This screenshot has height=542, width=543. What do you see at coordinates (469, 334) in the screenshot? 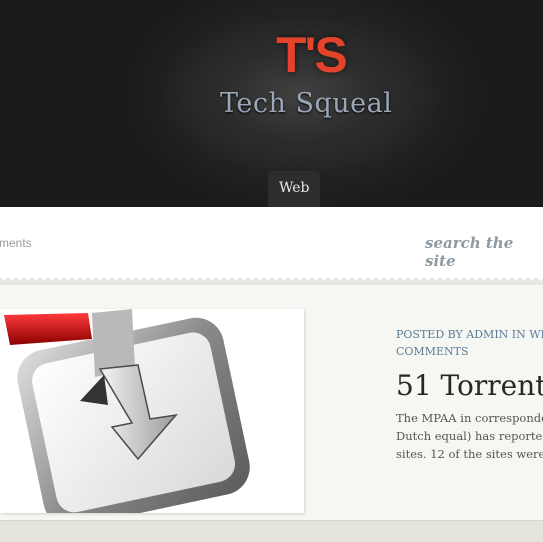
I see `post-meta-line: POSTED BY ADMIN IN WEB` at bounding box center [469, 334].